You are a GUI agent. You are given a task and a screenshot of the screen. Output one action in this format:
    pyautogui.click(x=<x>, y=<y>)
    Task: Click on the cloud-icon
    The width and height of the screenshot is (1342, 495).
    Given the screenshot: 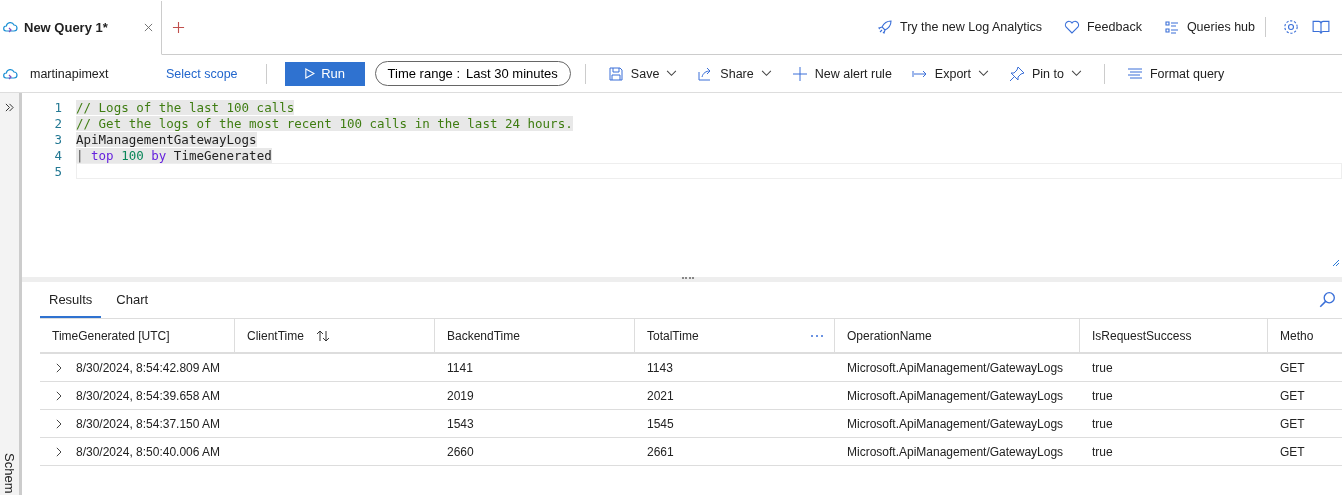 What is the action you would take?
    pyautogui.click(x=10, y=27)
    